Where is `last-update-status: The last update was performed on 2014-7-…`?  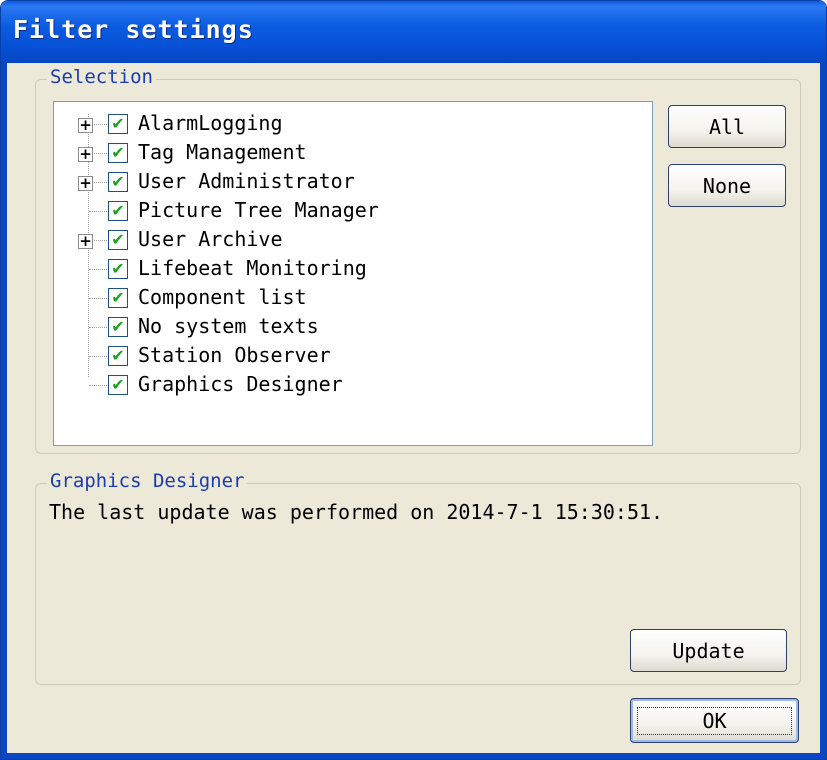 last-update-status: The last update was performed on 2014-7-… is located at coordinates (356, 512).